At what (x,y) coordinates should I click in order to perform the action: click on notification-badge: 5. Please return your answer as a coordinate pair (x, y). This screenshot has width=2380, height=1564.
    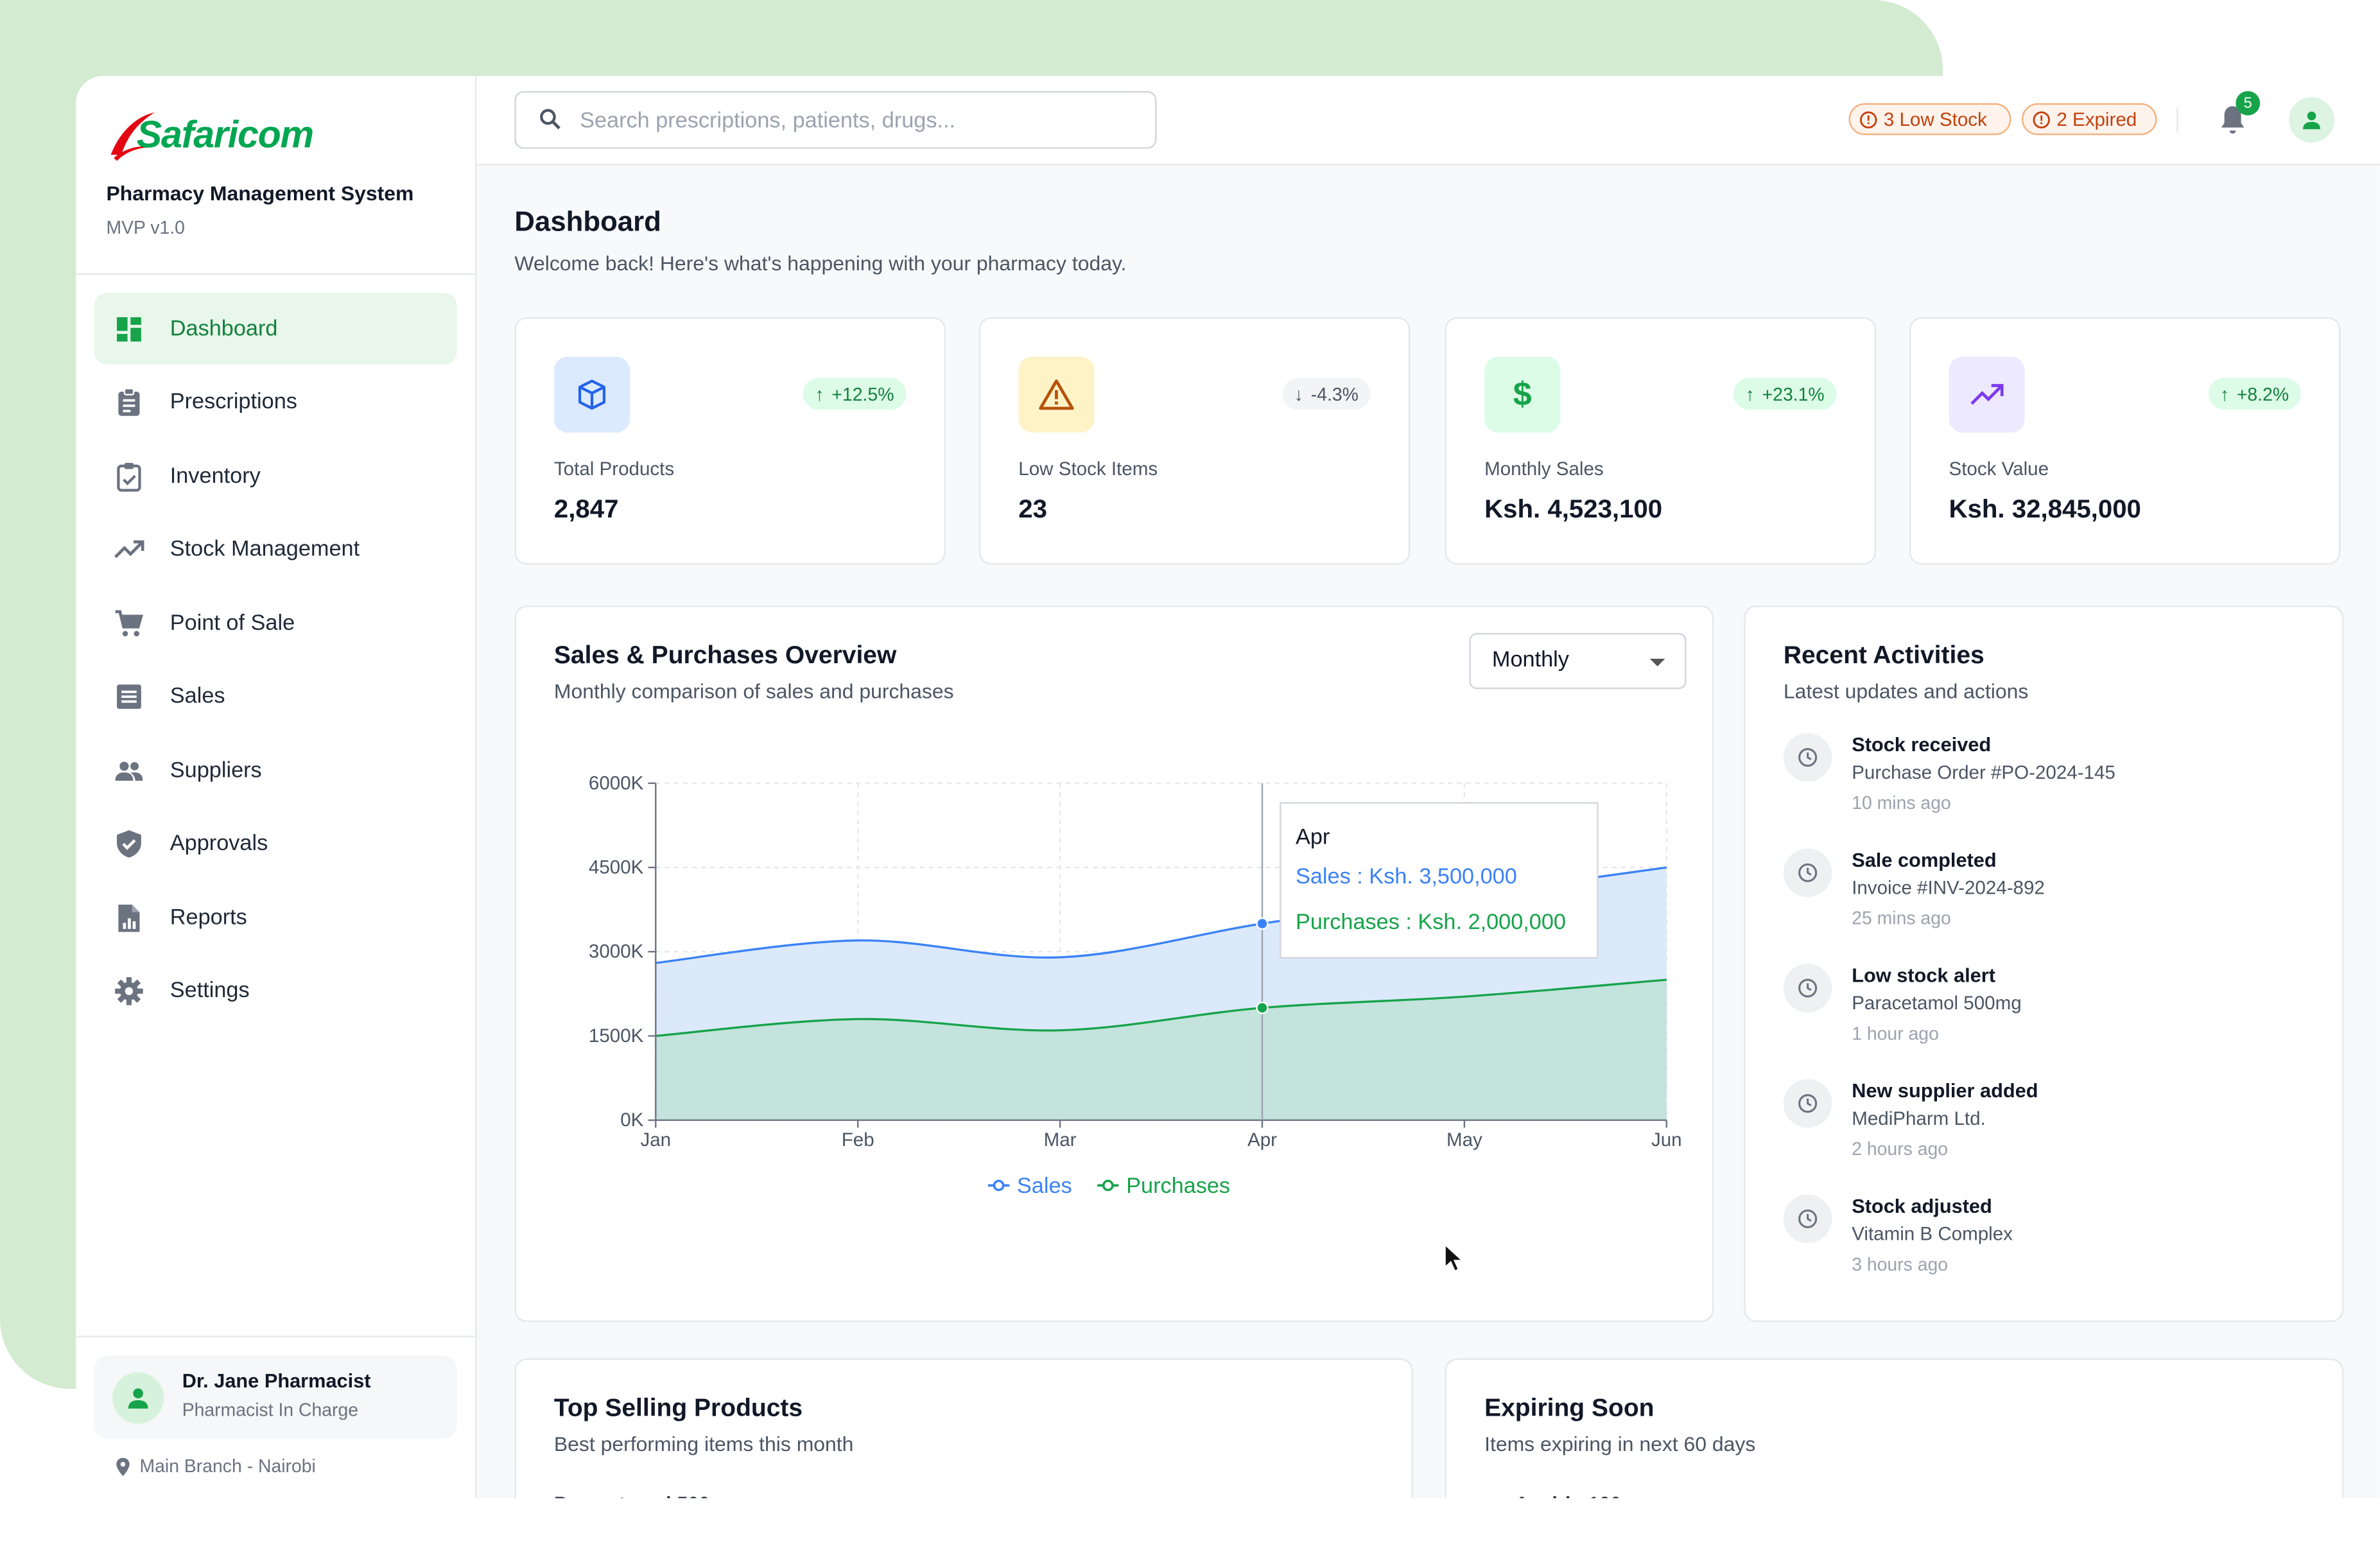
    Looking at the image, I should click on (2248, 103).